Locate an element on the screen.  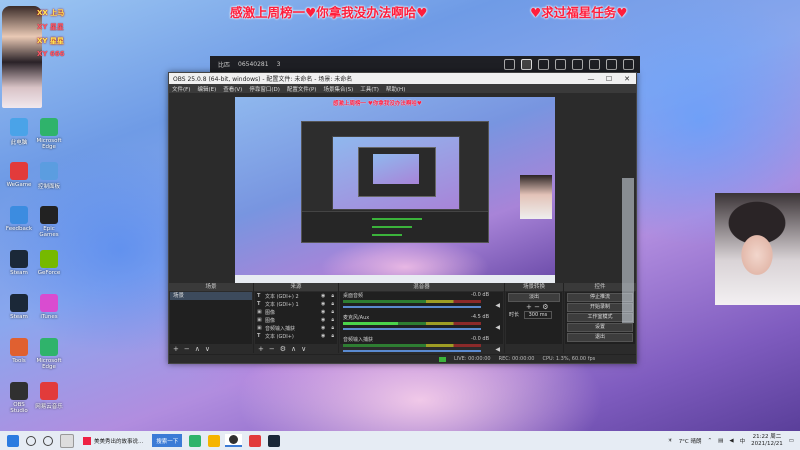
menu-file: 文件(F) is located at coordinates (181, 89).